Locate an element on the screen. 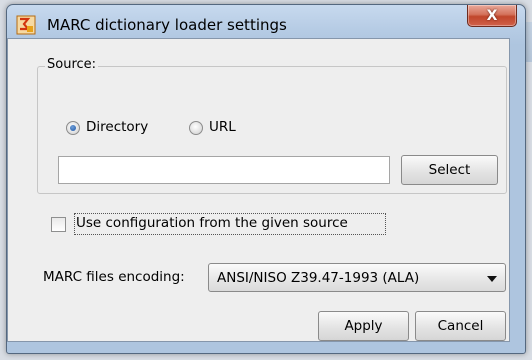  apply-button: Apply is located at coordinates (363, 326).